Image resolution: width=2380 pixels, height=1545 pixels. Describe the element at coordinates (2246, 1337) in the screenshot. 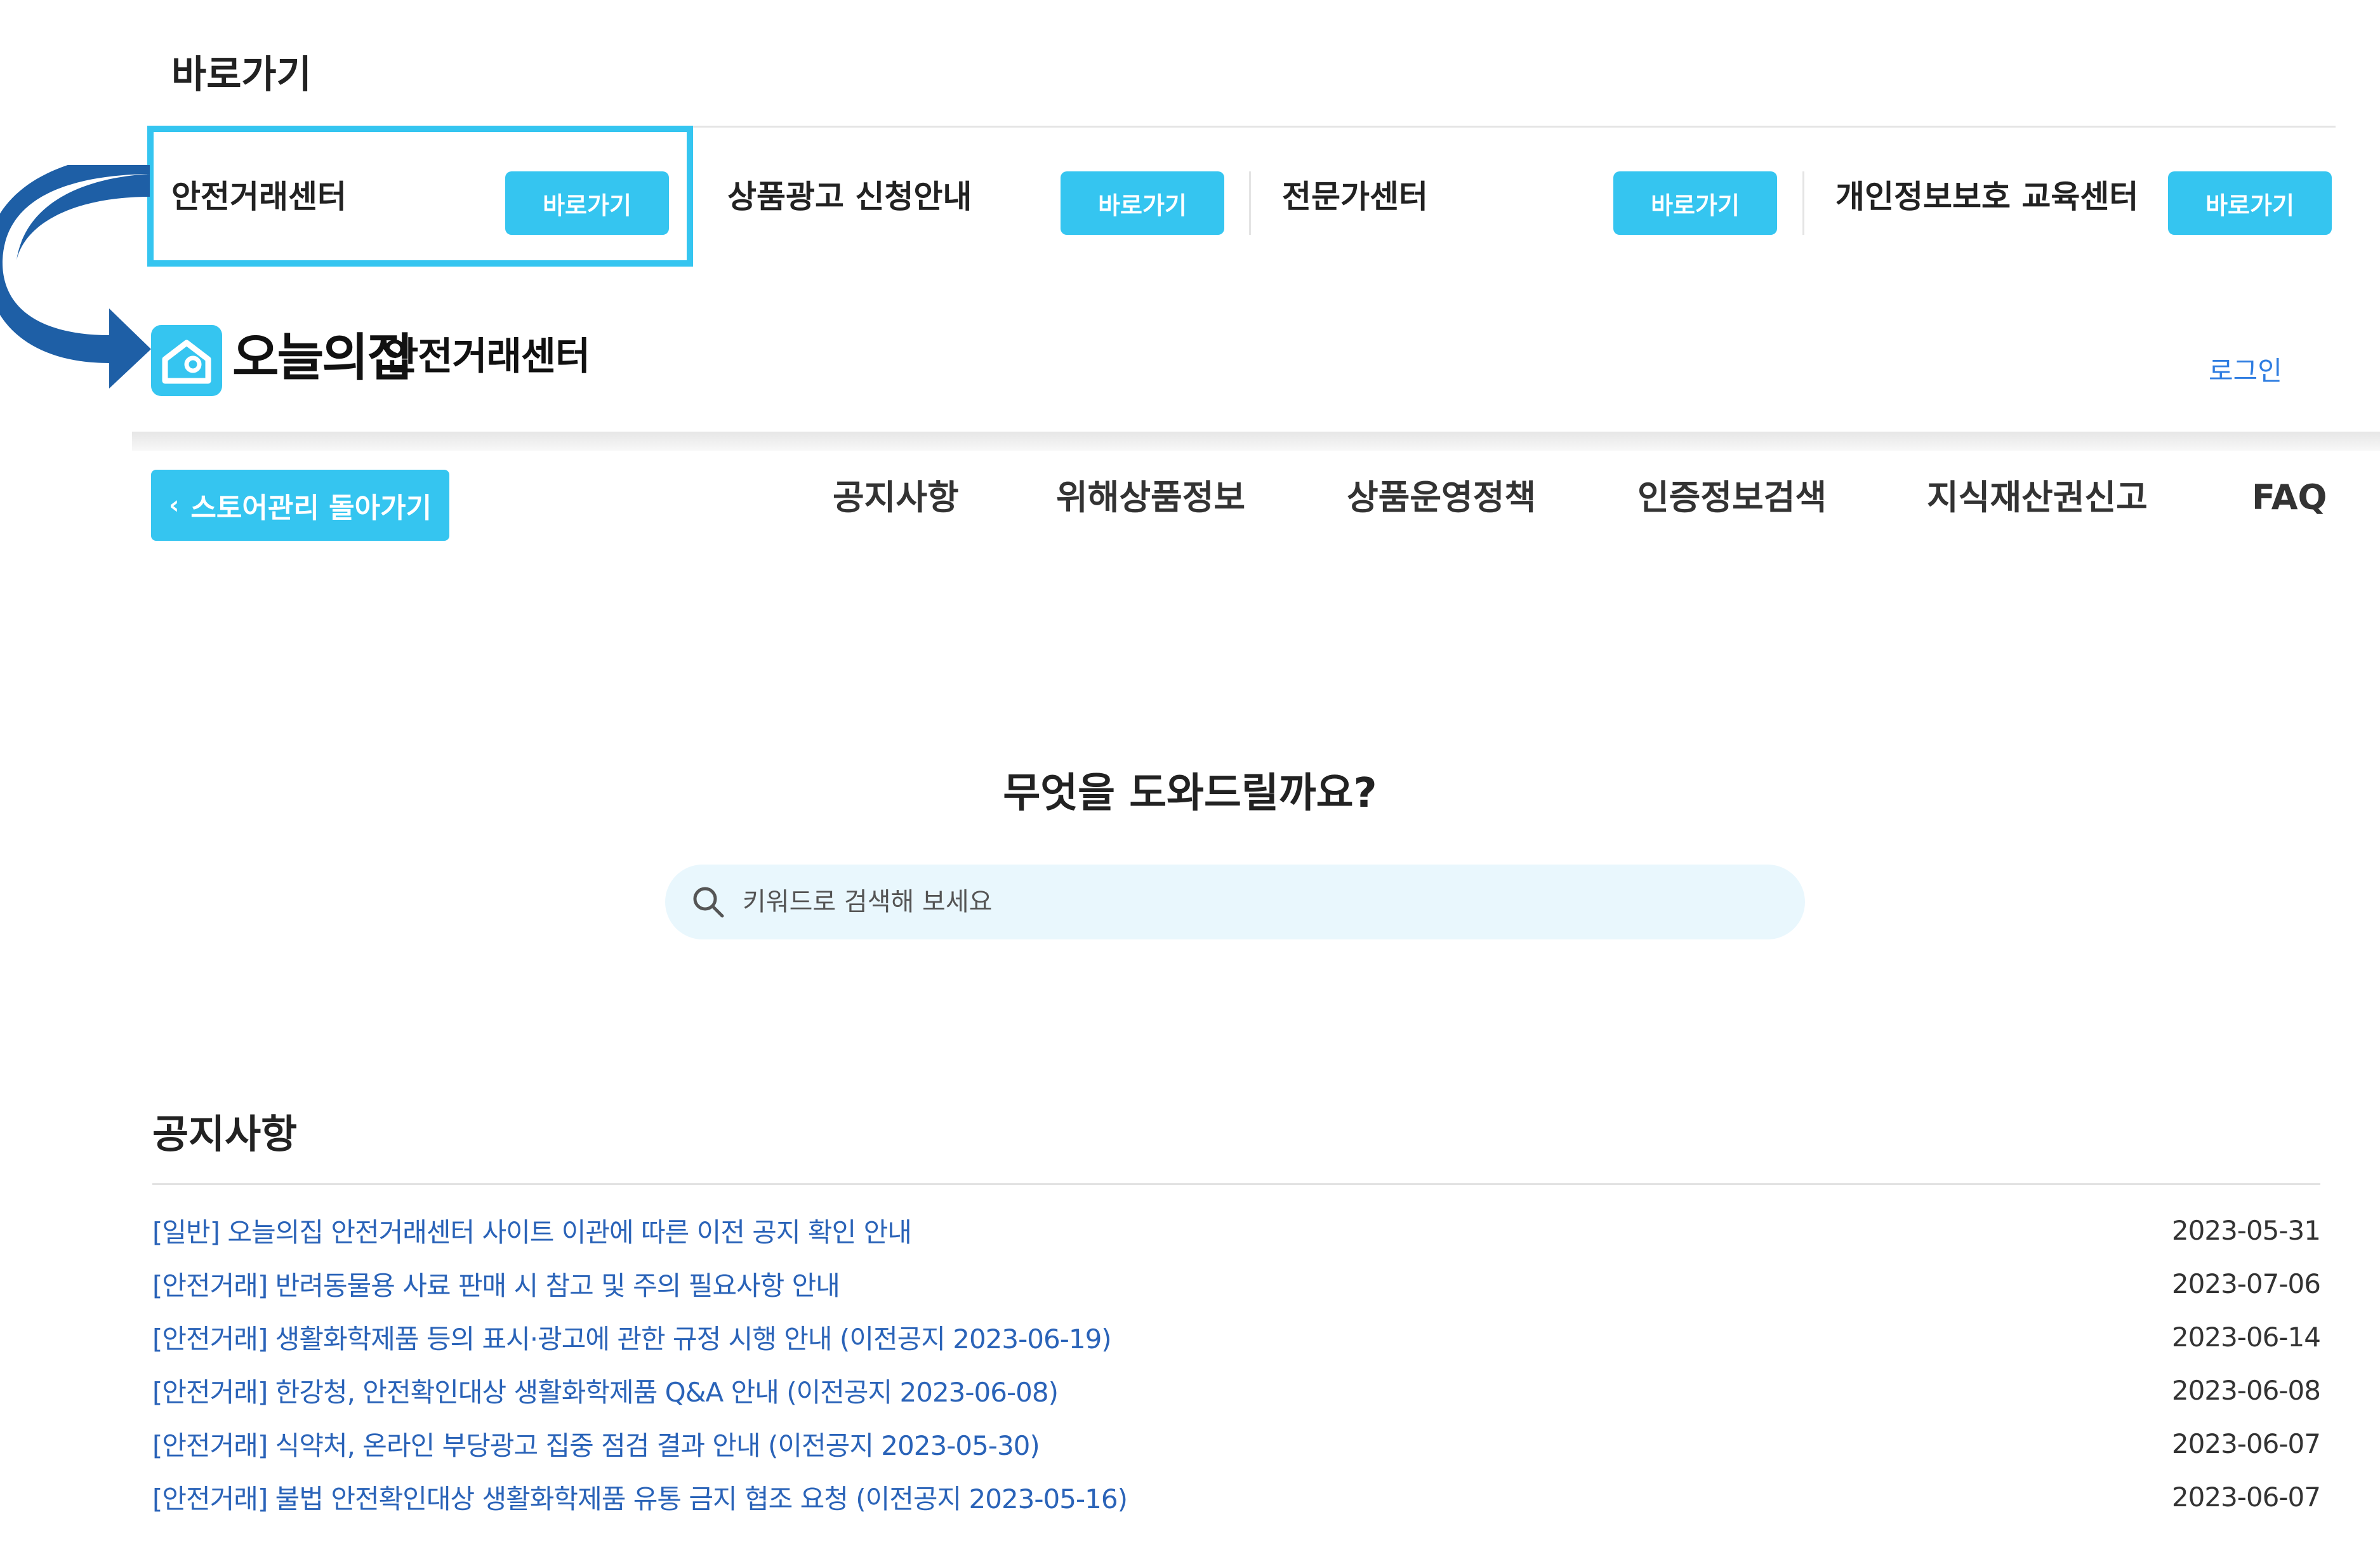

I see `notice-date: 2023-06-14` at that location.